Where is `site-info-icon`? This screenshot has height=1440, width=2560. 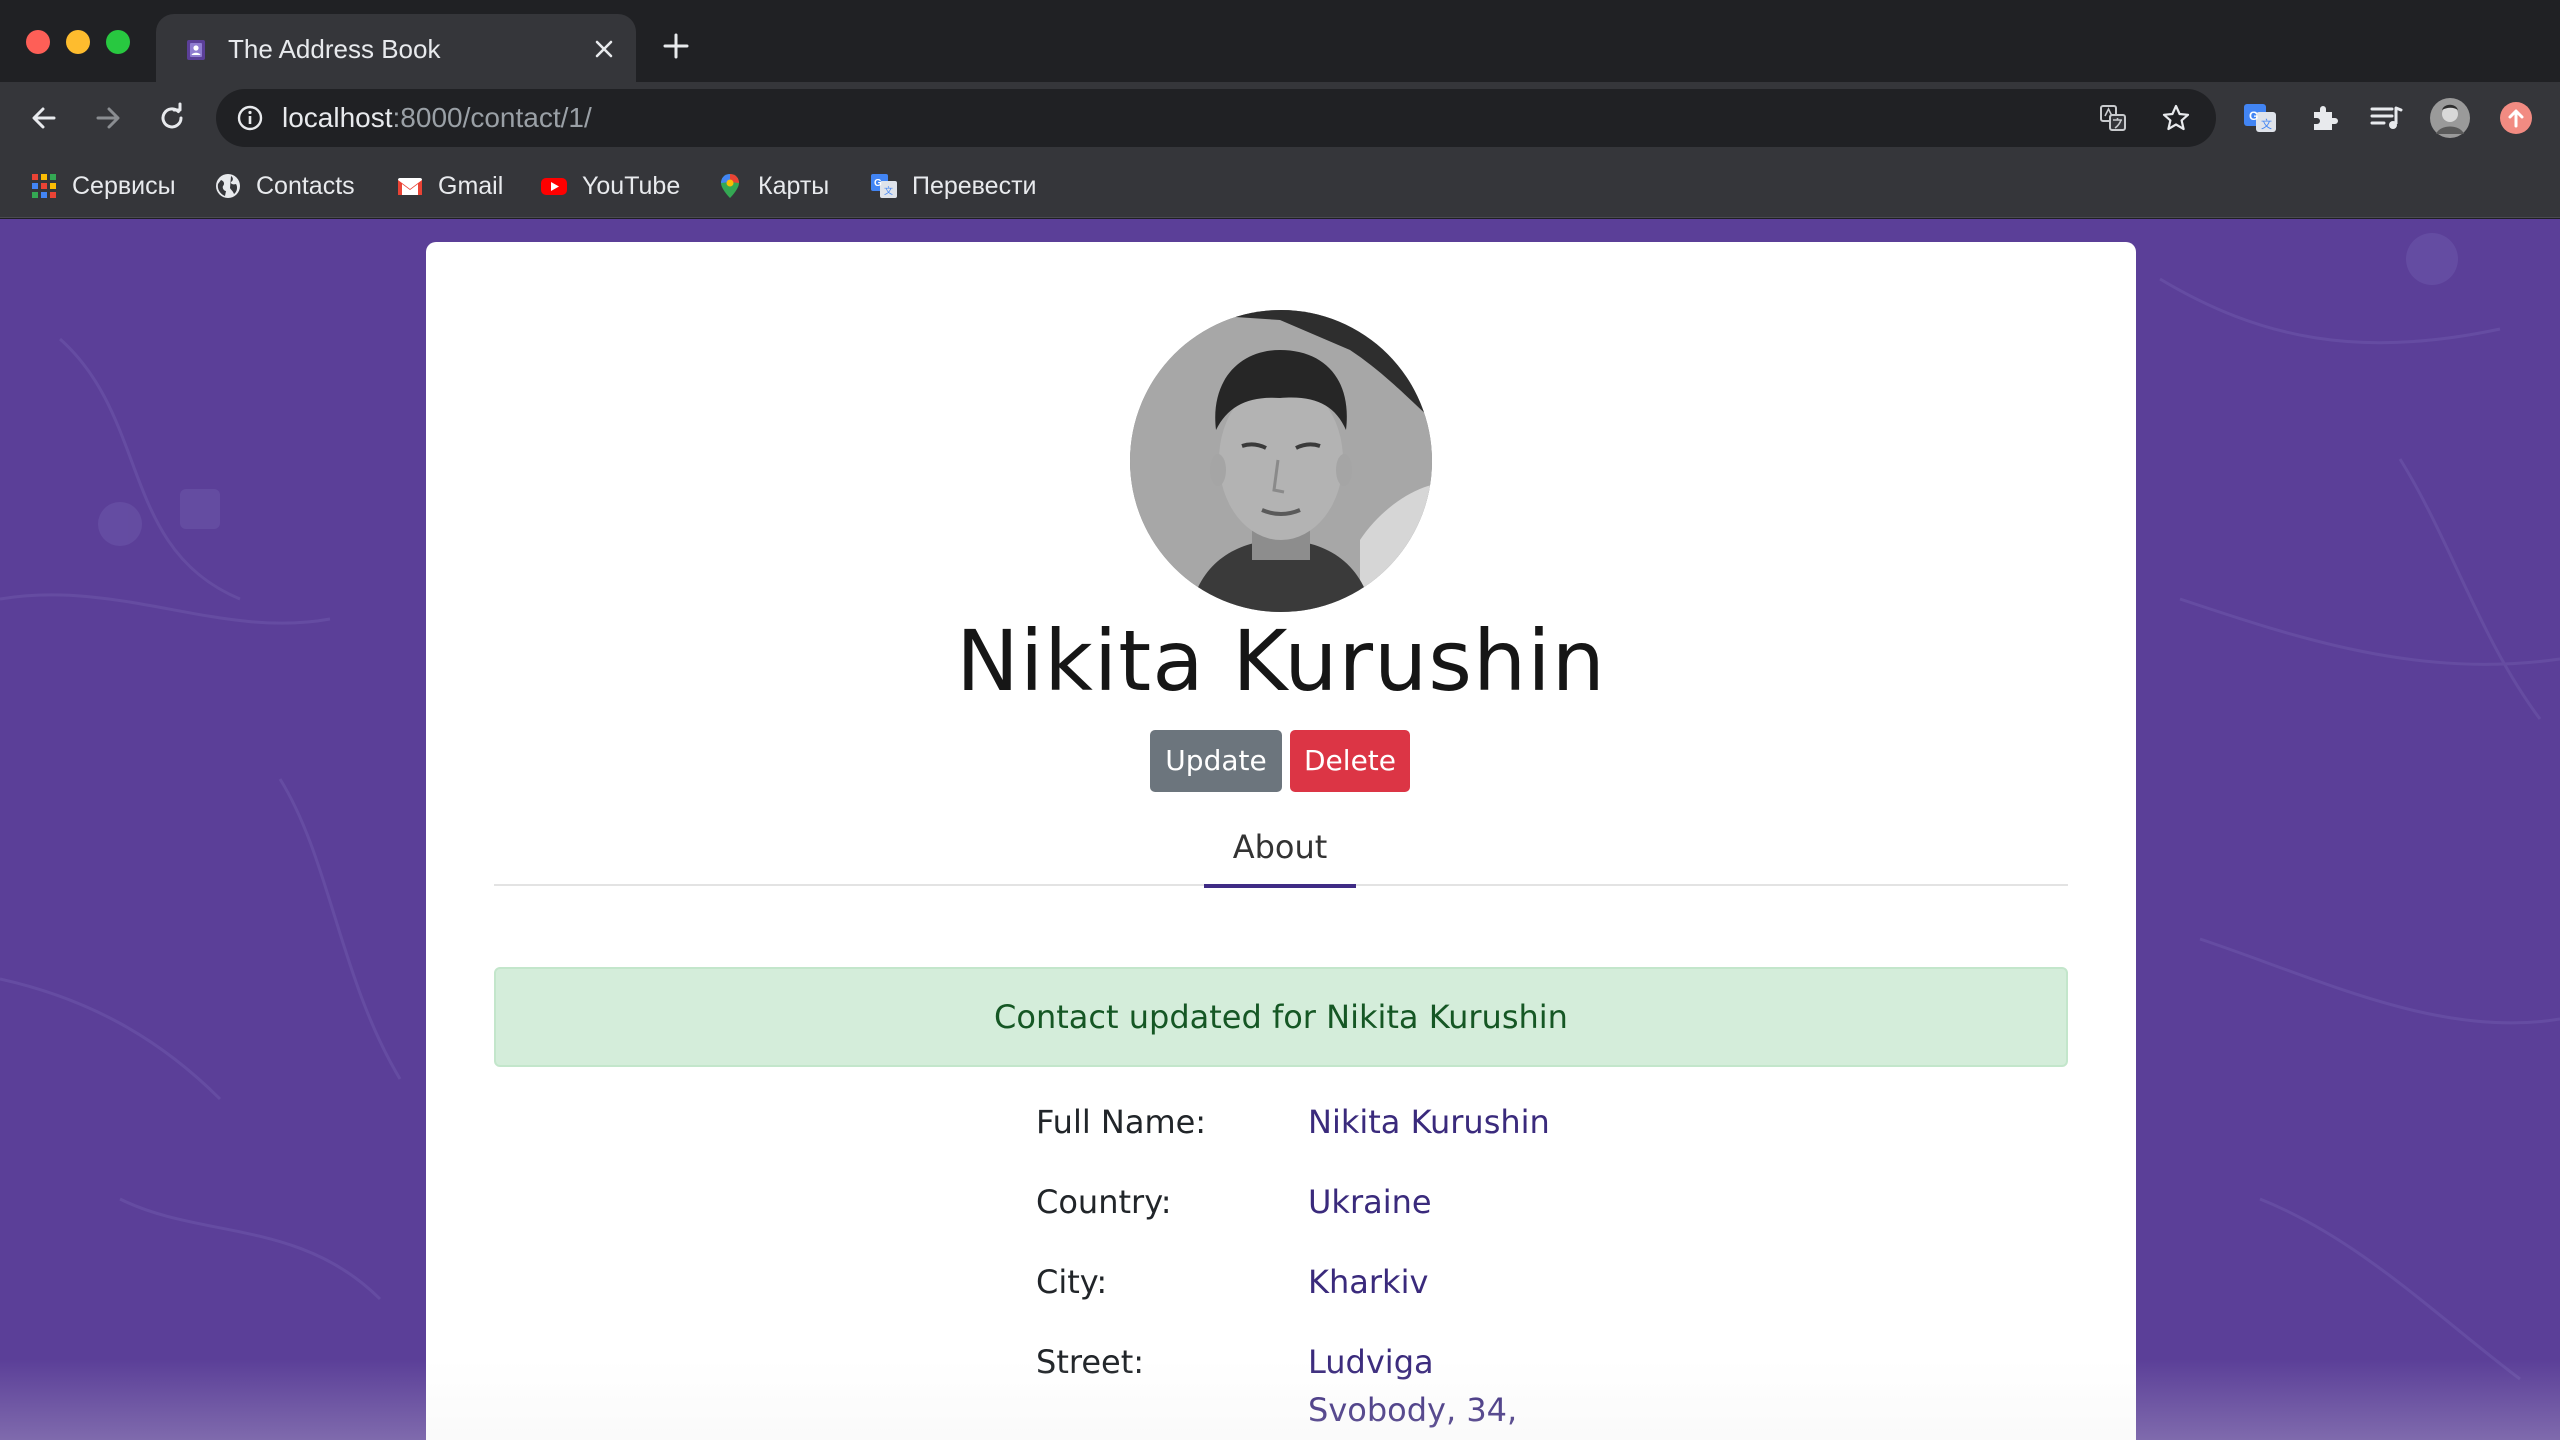
site-info-icon is located at coordinates (250, 118).